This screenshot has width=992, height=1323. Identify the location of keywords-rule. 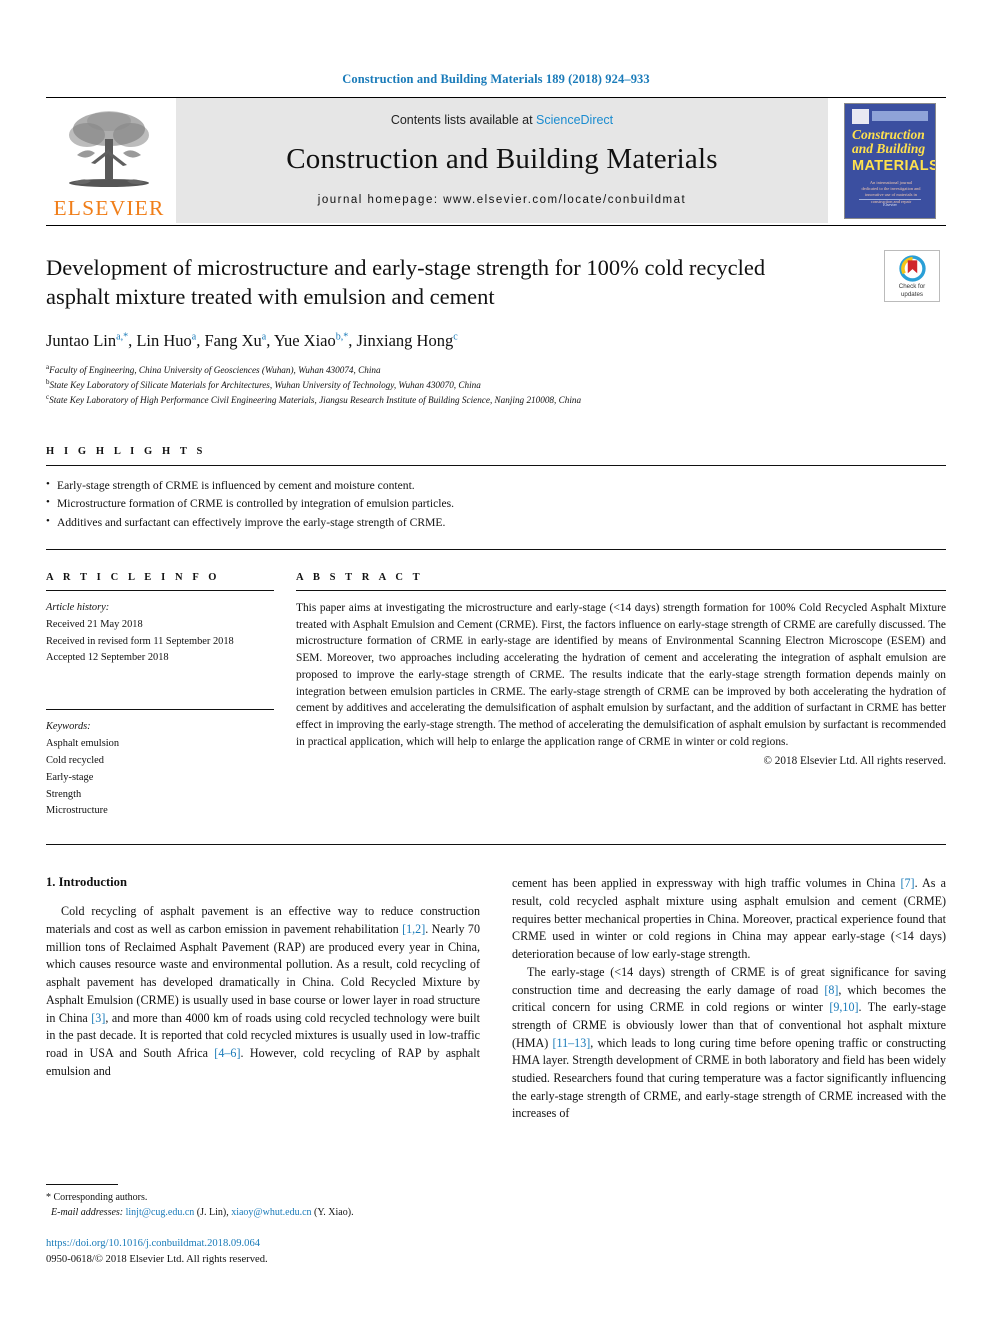
(160, 710).